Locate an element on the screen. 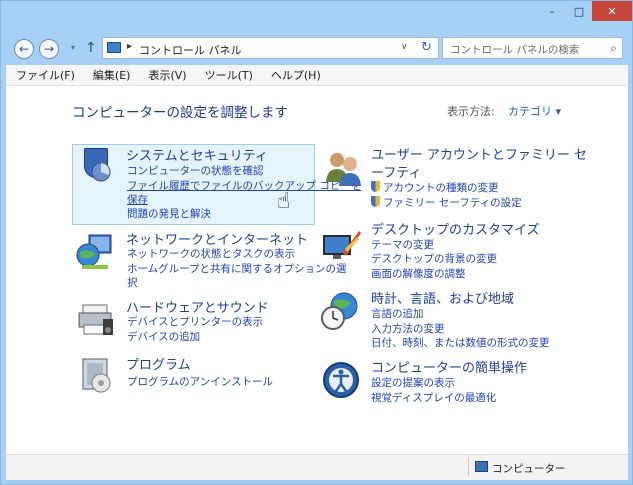  forward-button: → is located at coordinates (49, 49).